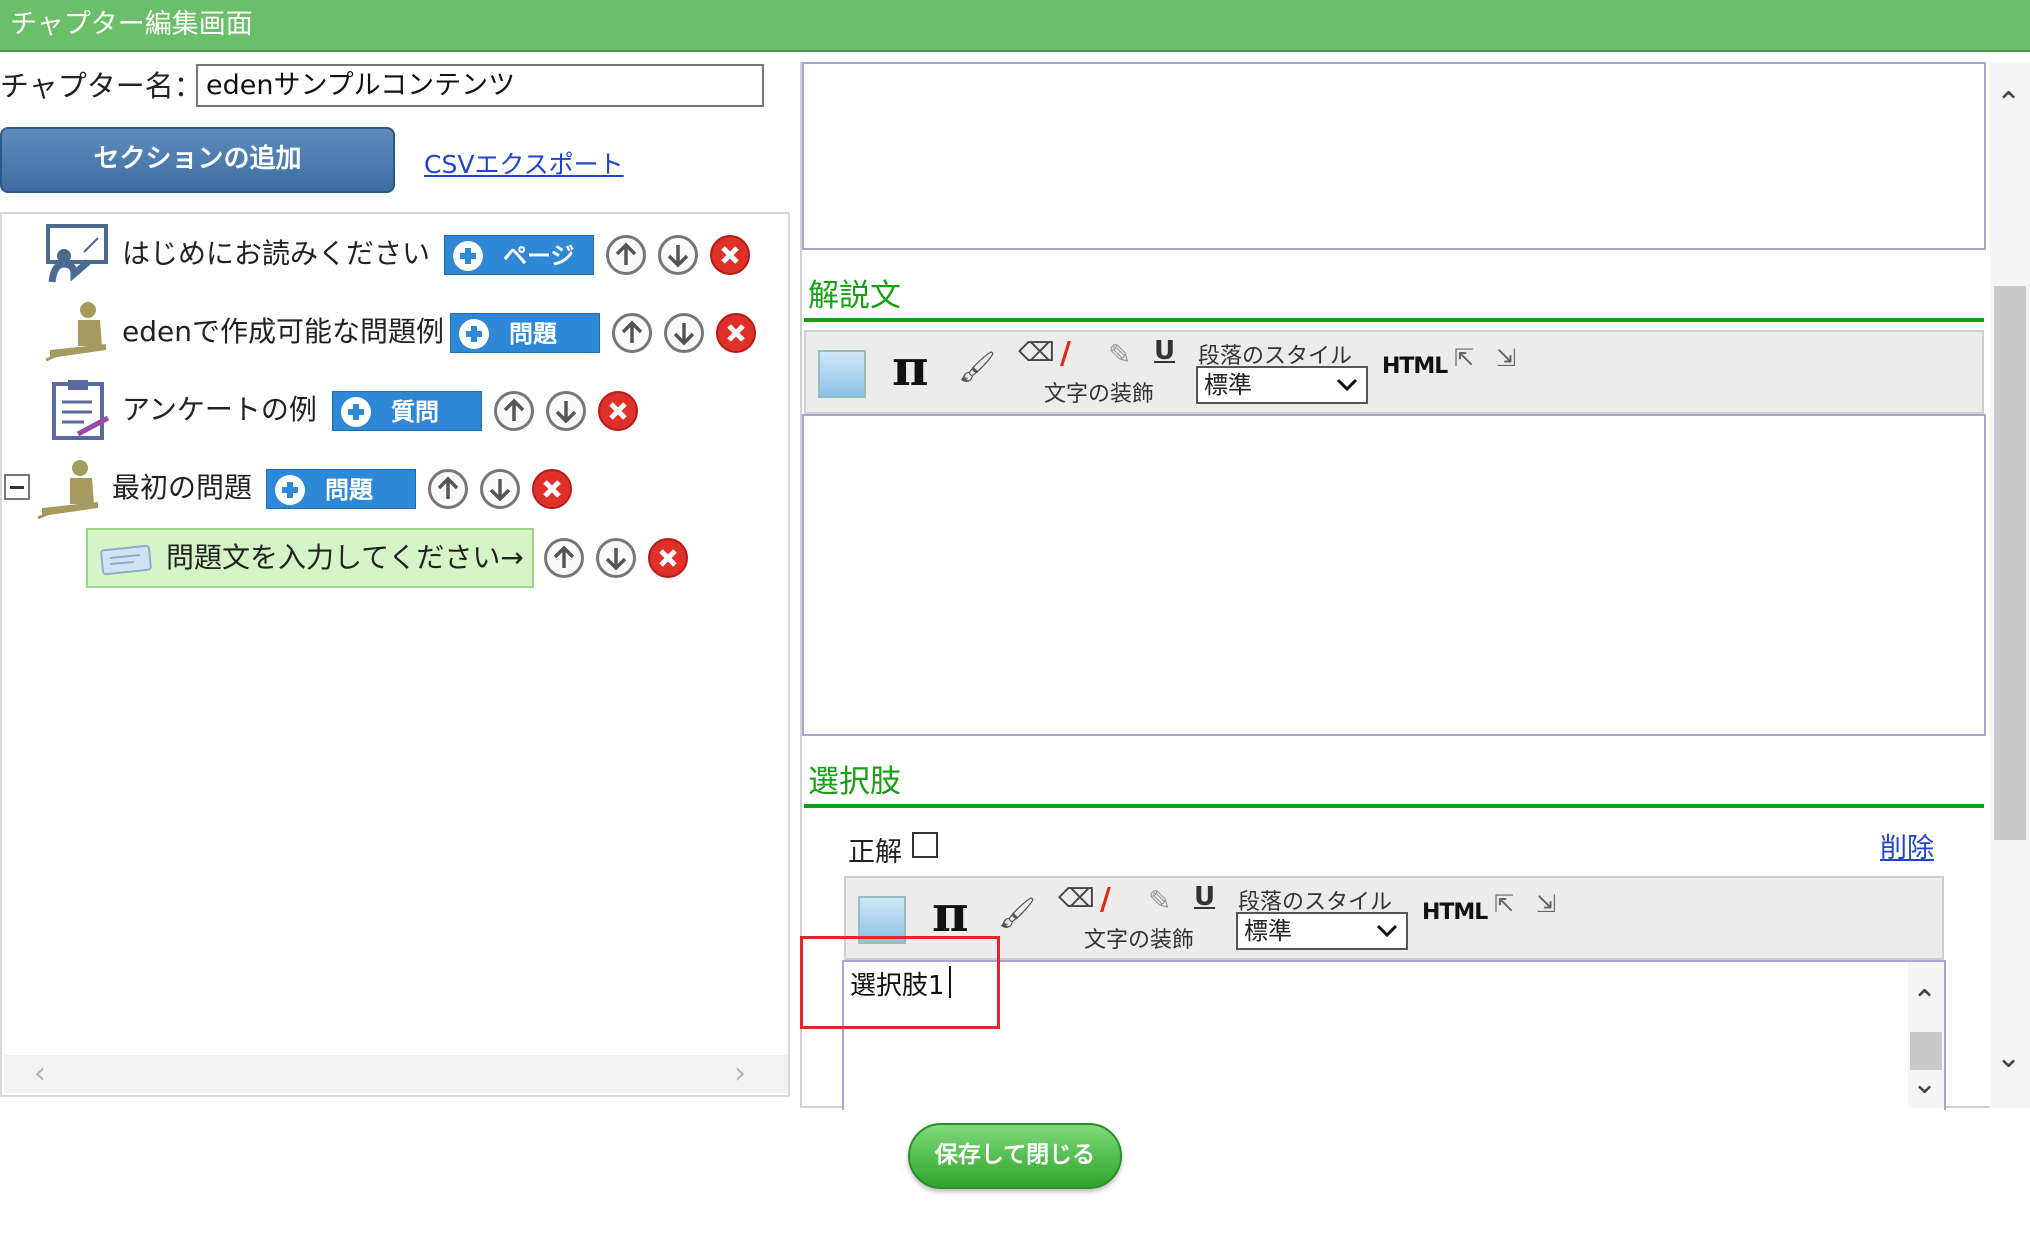 The height and width of the screenshot is (1234, 2030). Describe the element at coordinates (283, 332) in the screenshot. I see `tree-node-label: edenで作成可能な問題例` at that location.